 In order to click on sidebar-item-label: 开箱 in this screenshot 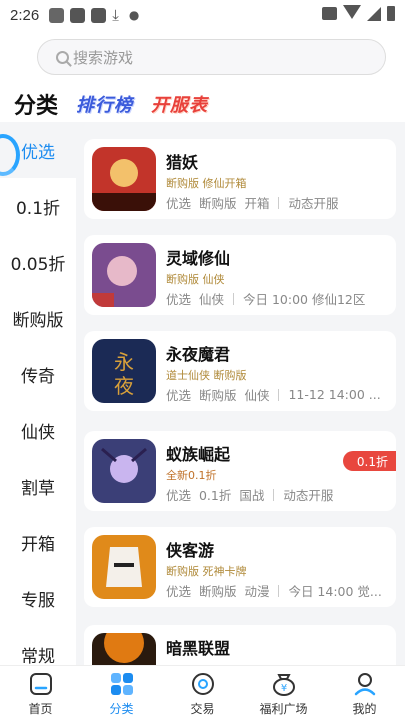, I will do `click(38, 544)`.